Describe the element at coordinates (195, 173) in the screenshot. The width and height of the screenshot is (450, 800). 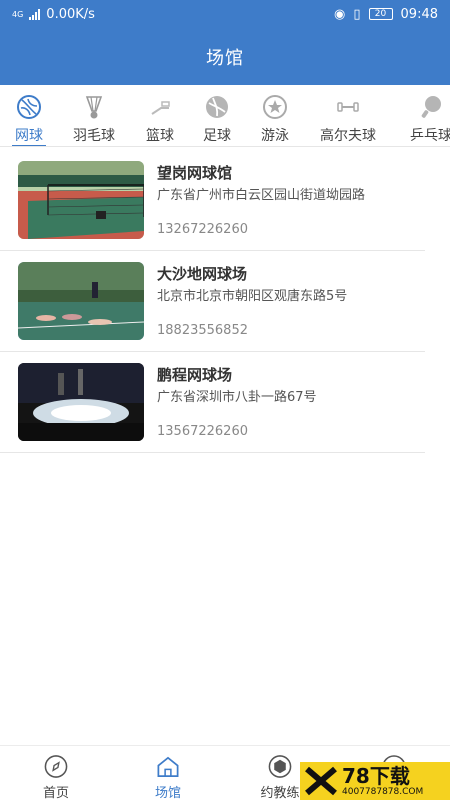
I see `venue-name: 望岗网球馆` at that location.